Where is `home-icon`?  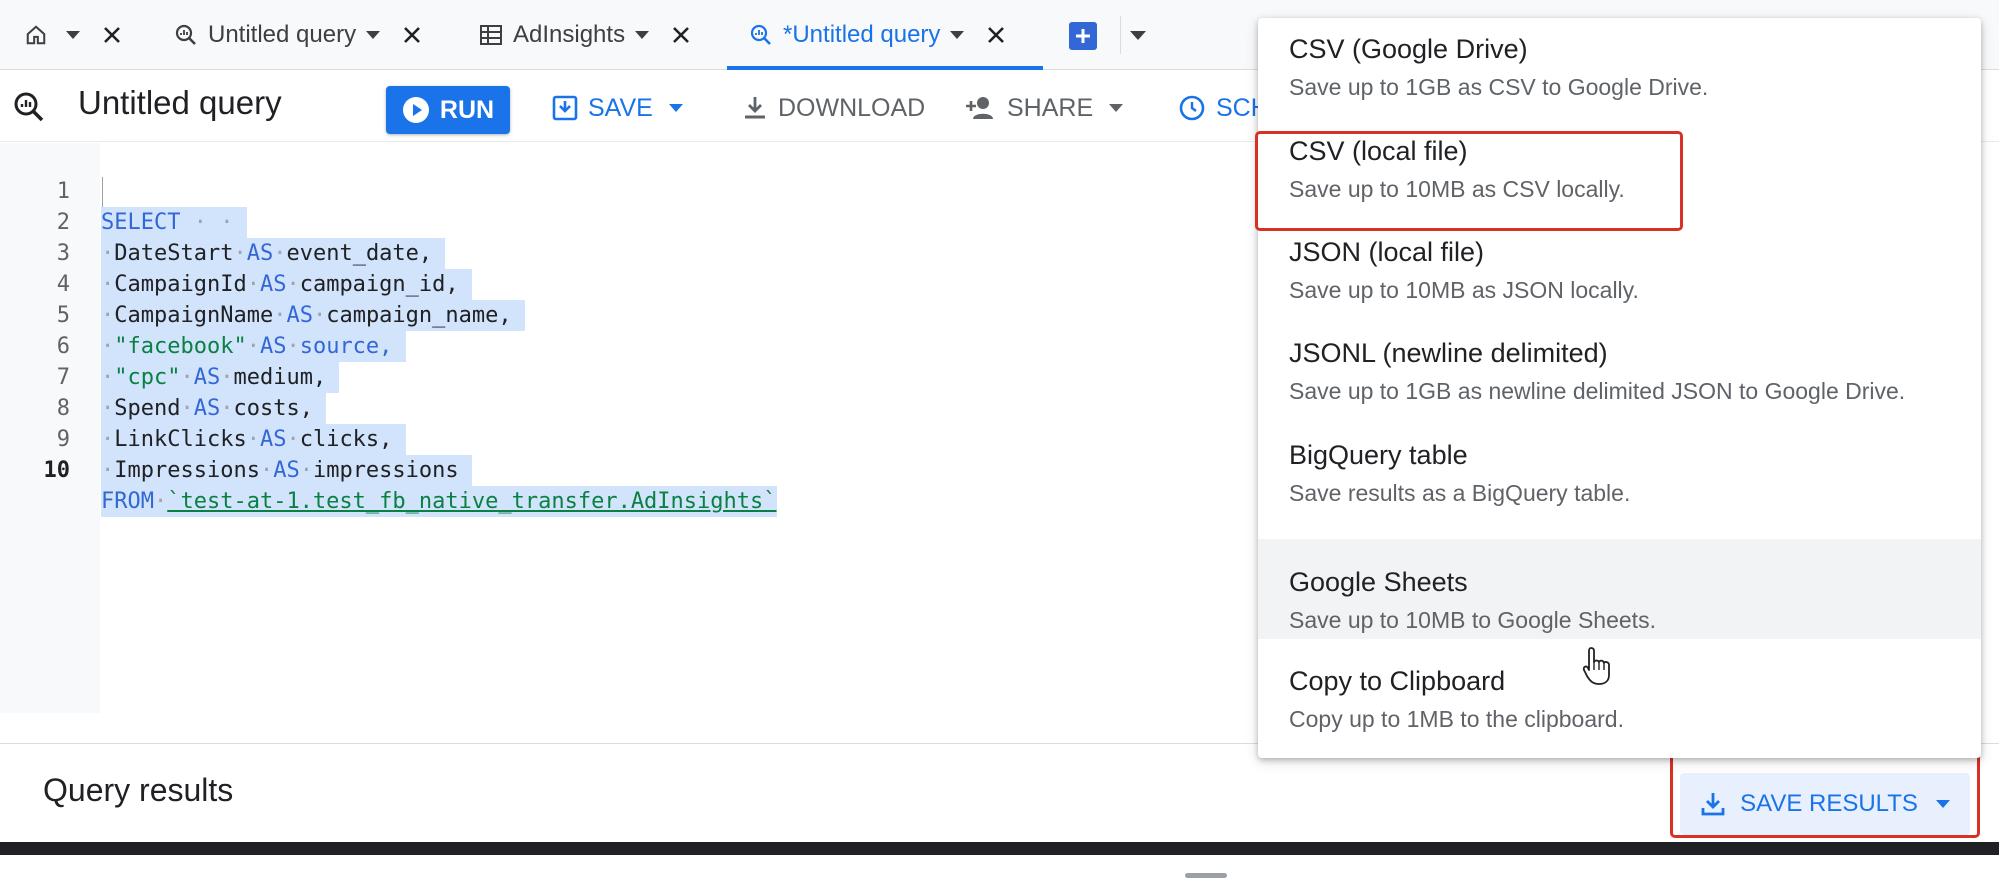 home-icon is located at coordinates (36, 35).